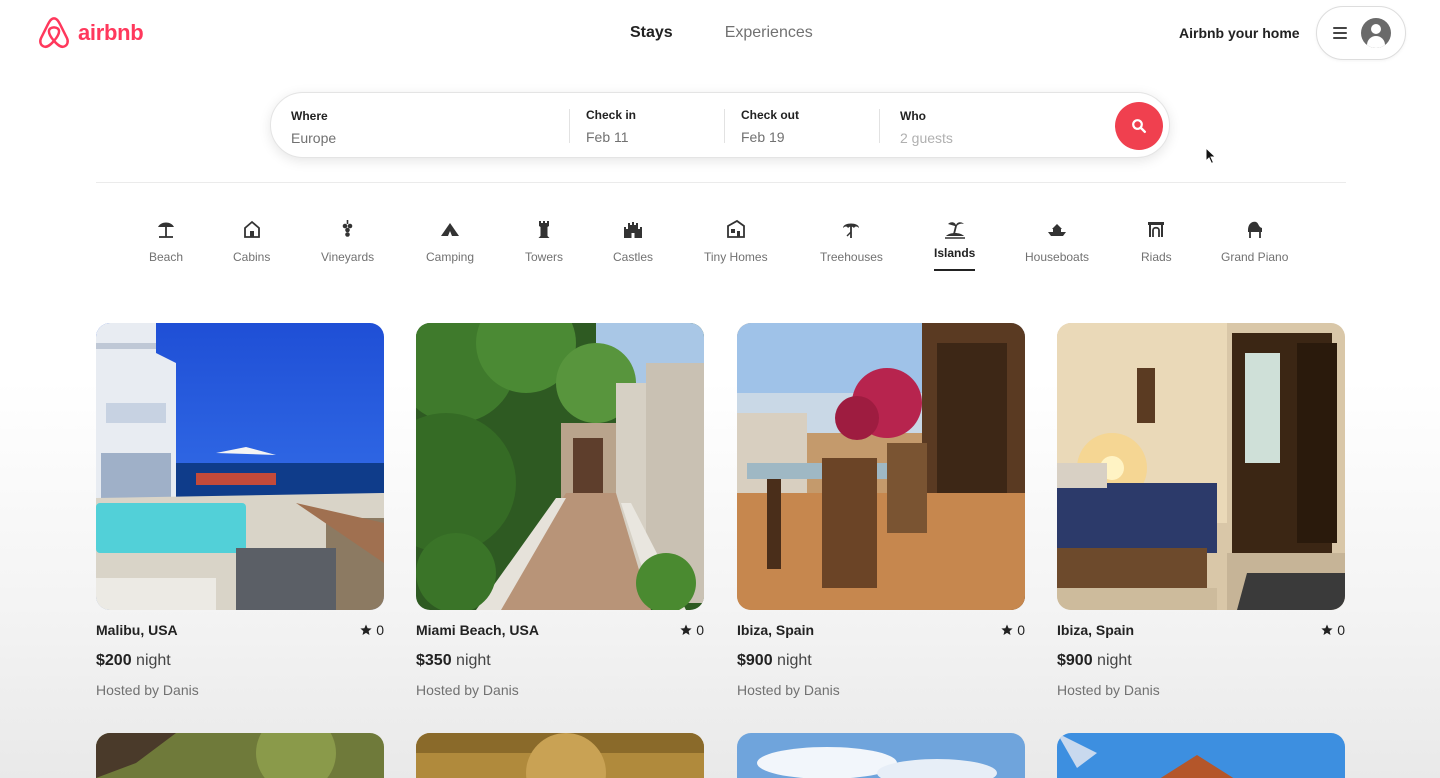  I want to click on category-label: Castles, so click(633, 257).